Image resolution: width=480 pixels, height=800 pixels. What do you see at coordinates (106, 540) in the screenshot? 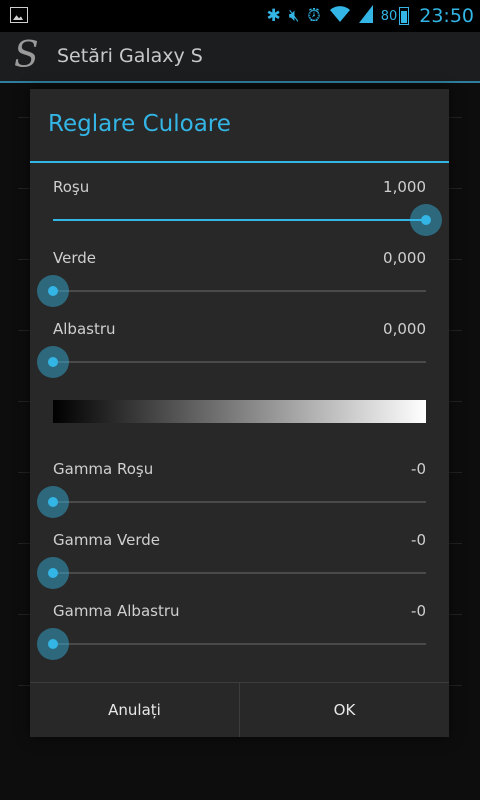
I see `slider-label: Gamma Verde` at bounding box center [106, 540].